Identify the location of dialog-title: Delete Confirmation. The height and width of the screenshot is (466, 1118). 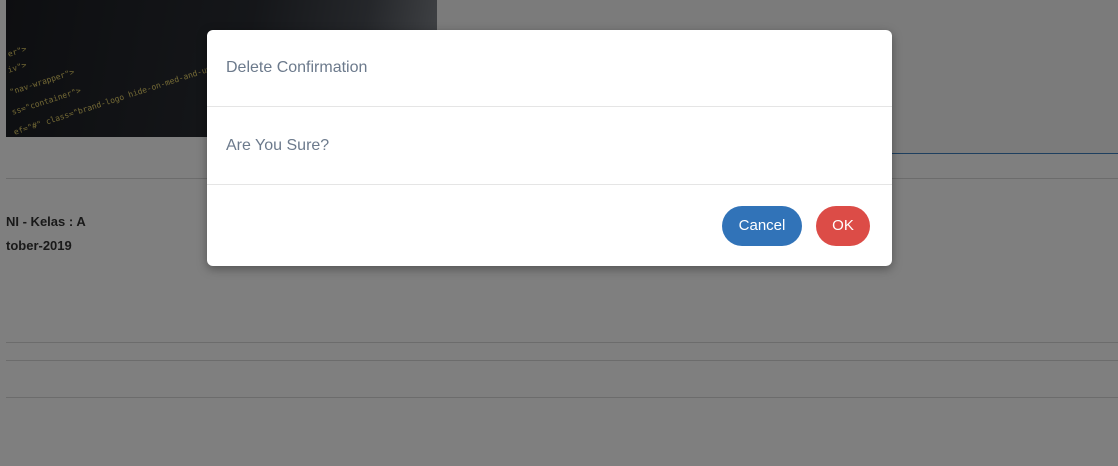
(297, 67).